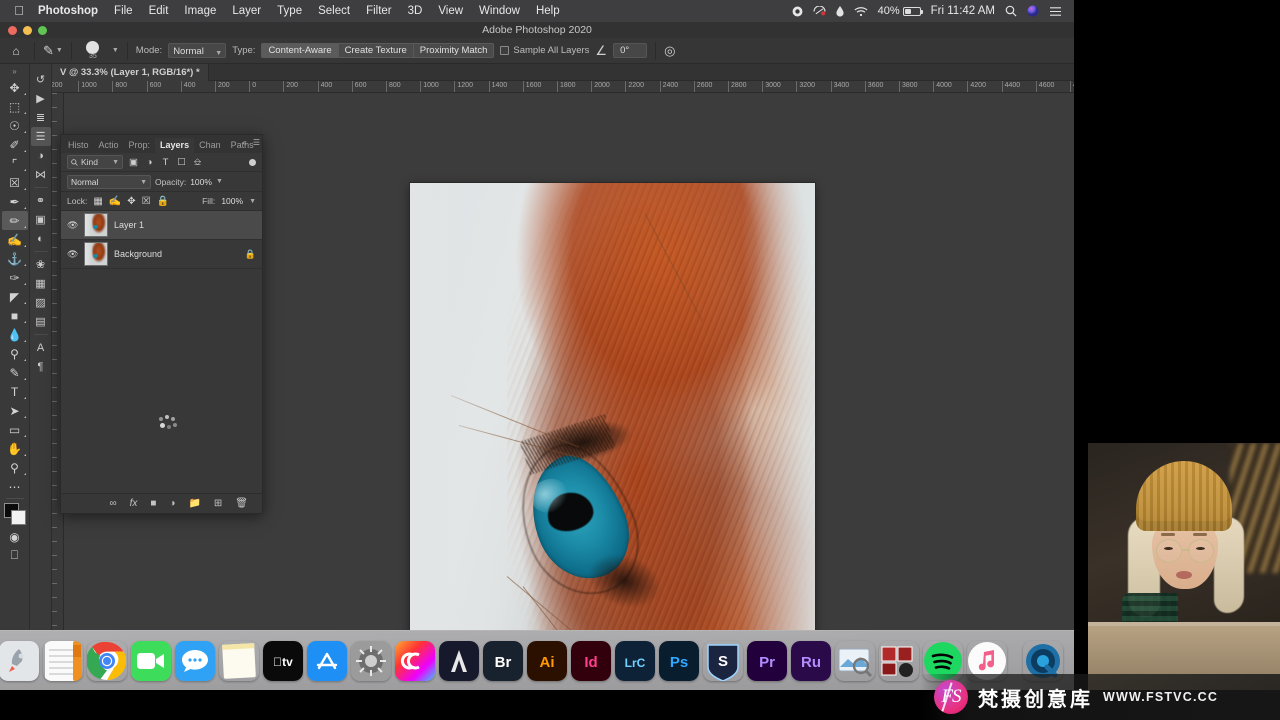 This screenshot has width=1280, height=720. I want to click on smart-object-filter-icon: ⎒, so click(197, 162).